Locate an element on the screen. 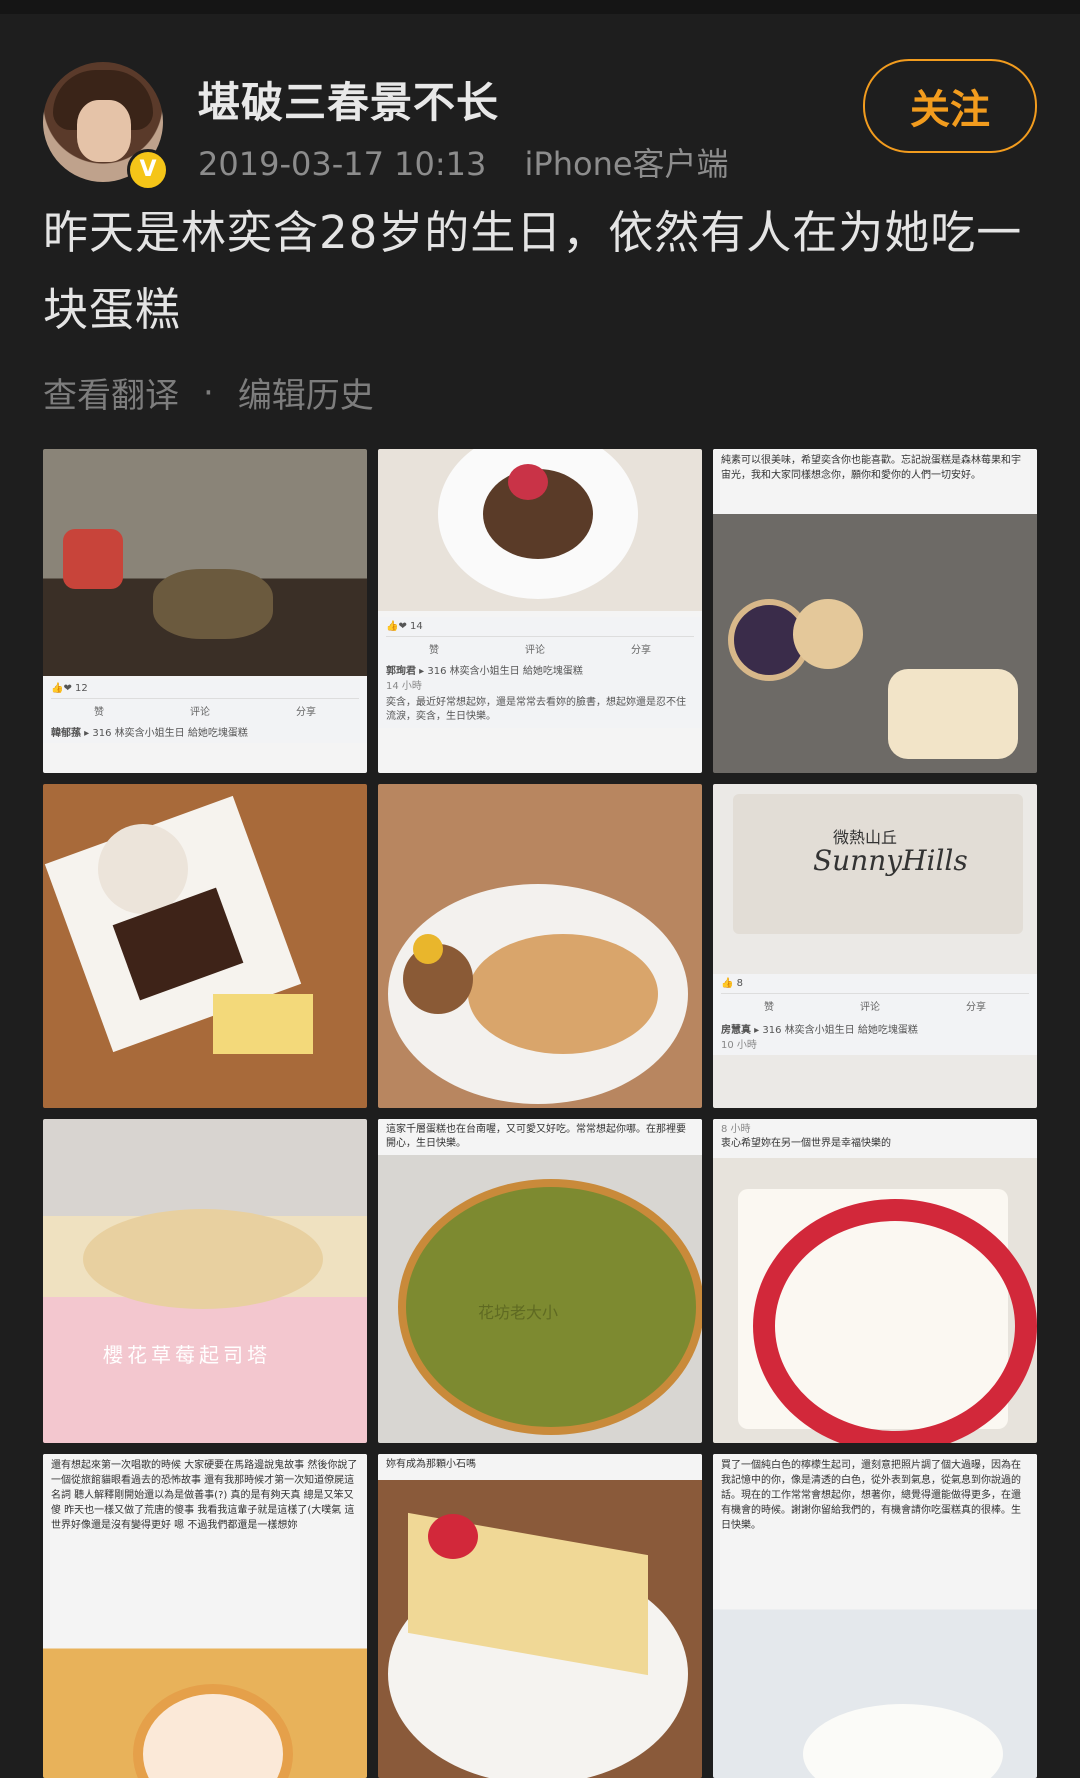 Image resolution: width=1080 pixels, height=1778 pixels. post-text: 昨天是林奕含28岁的生日，依然有人在为她吃一块蛋糕 is located at coordinates (533, 271).